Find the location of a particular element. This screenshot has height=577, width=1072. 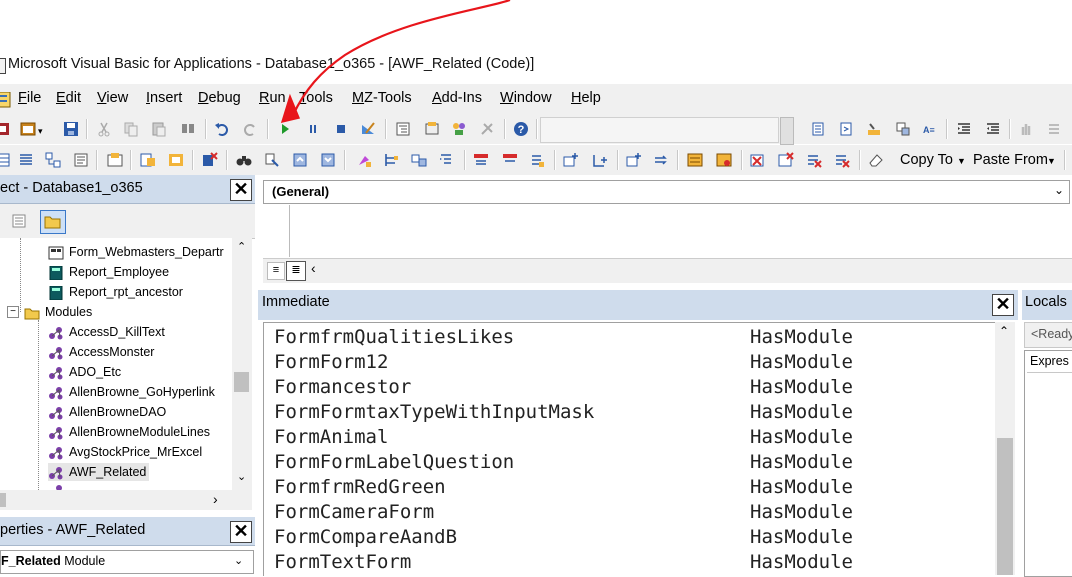

remove-error-handler-icon is located at coordinates (786, 160).